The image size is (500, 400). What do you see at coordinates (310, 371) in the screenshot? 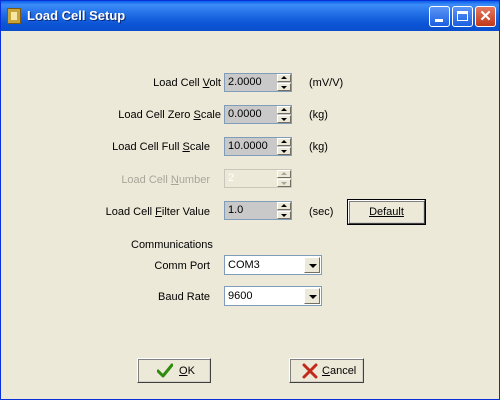
I see `x-icon` at bounding box center [310, 371].